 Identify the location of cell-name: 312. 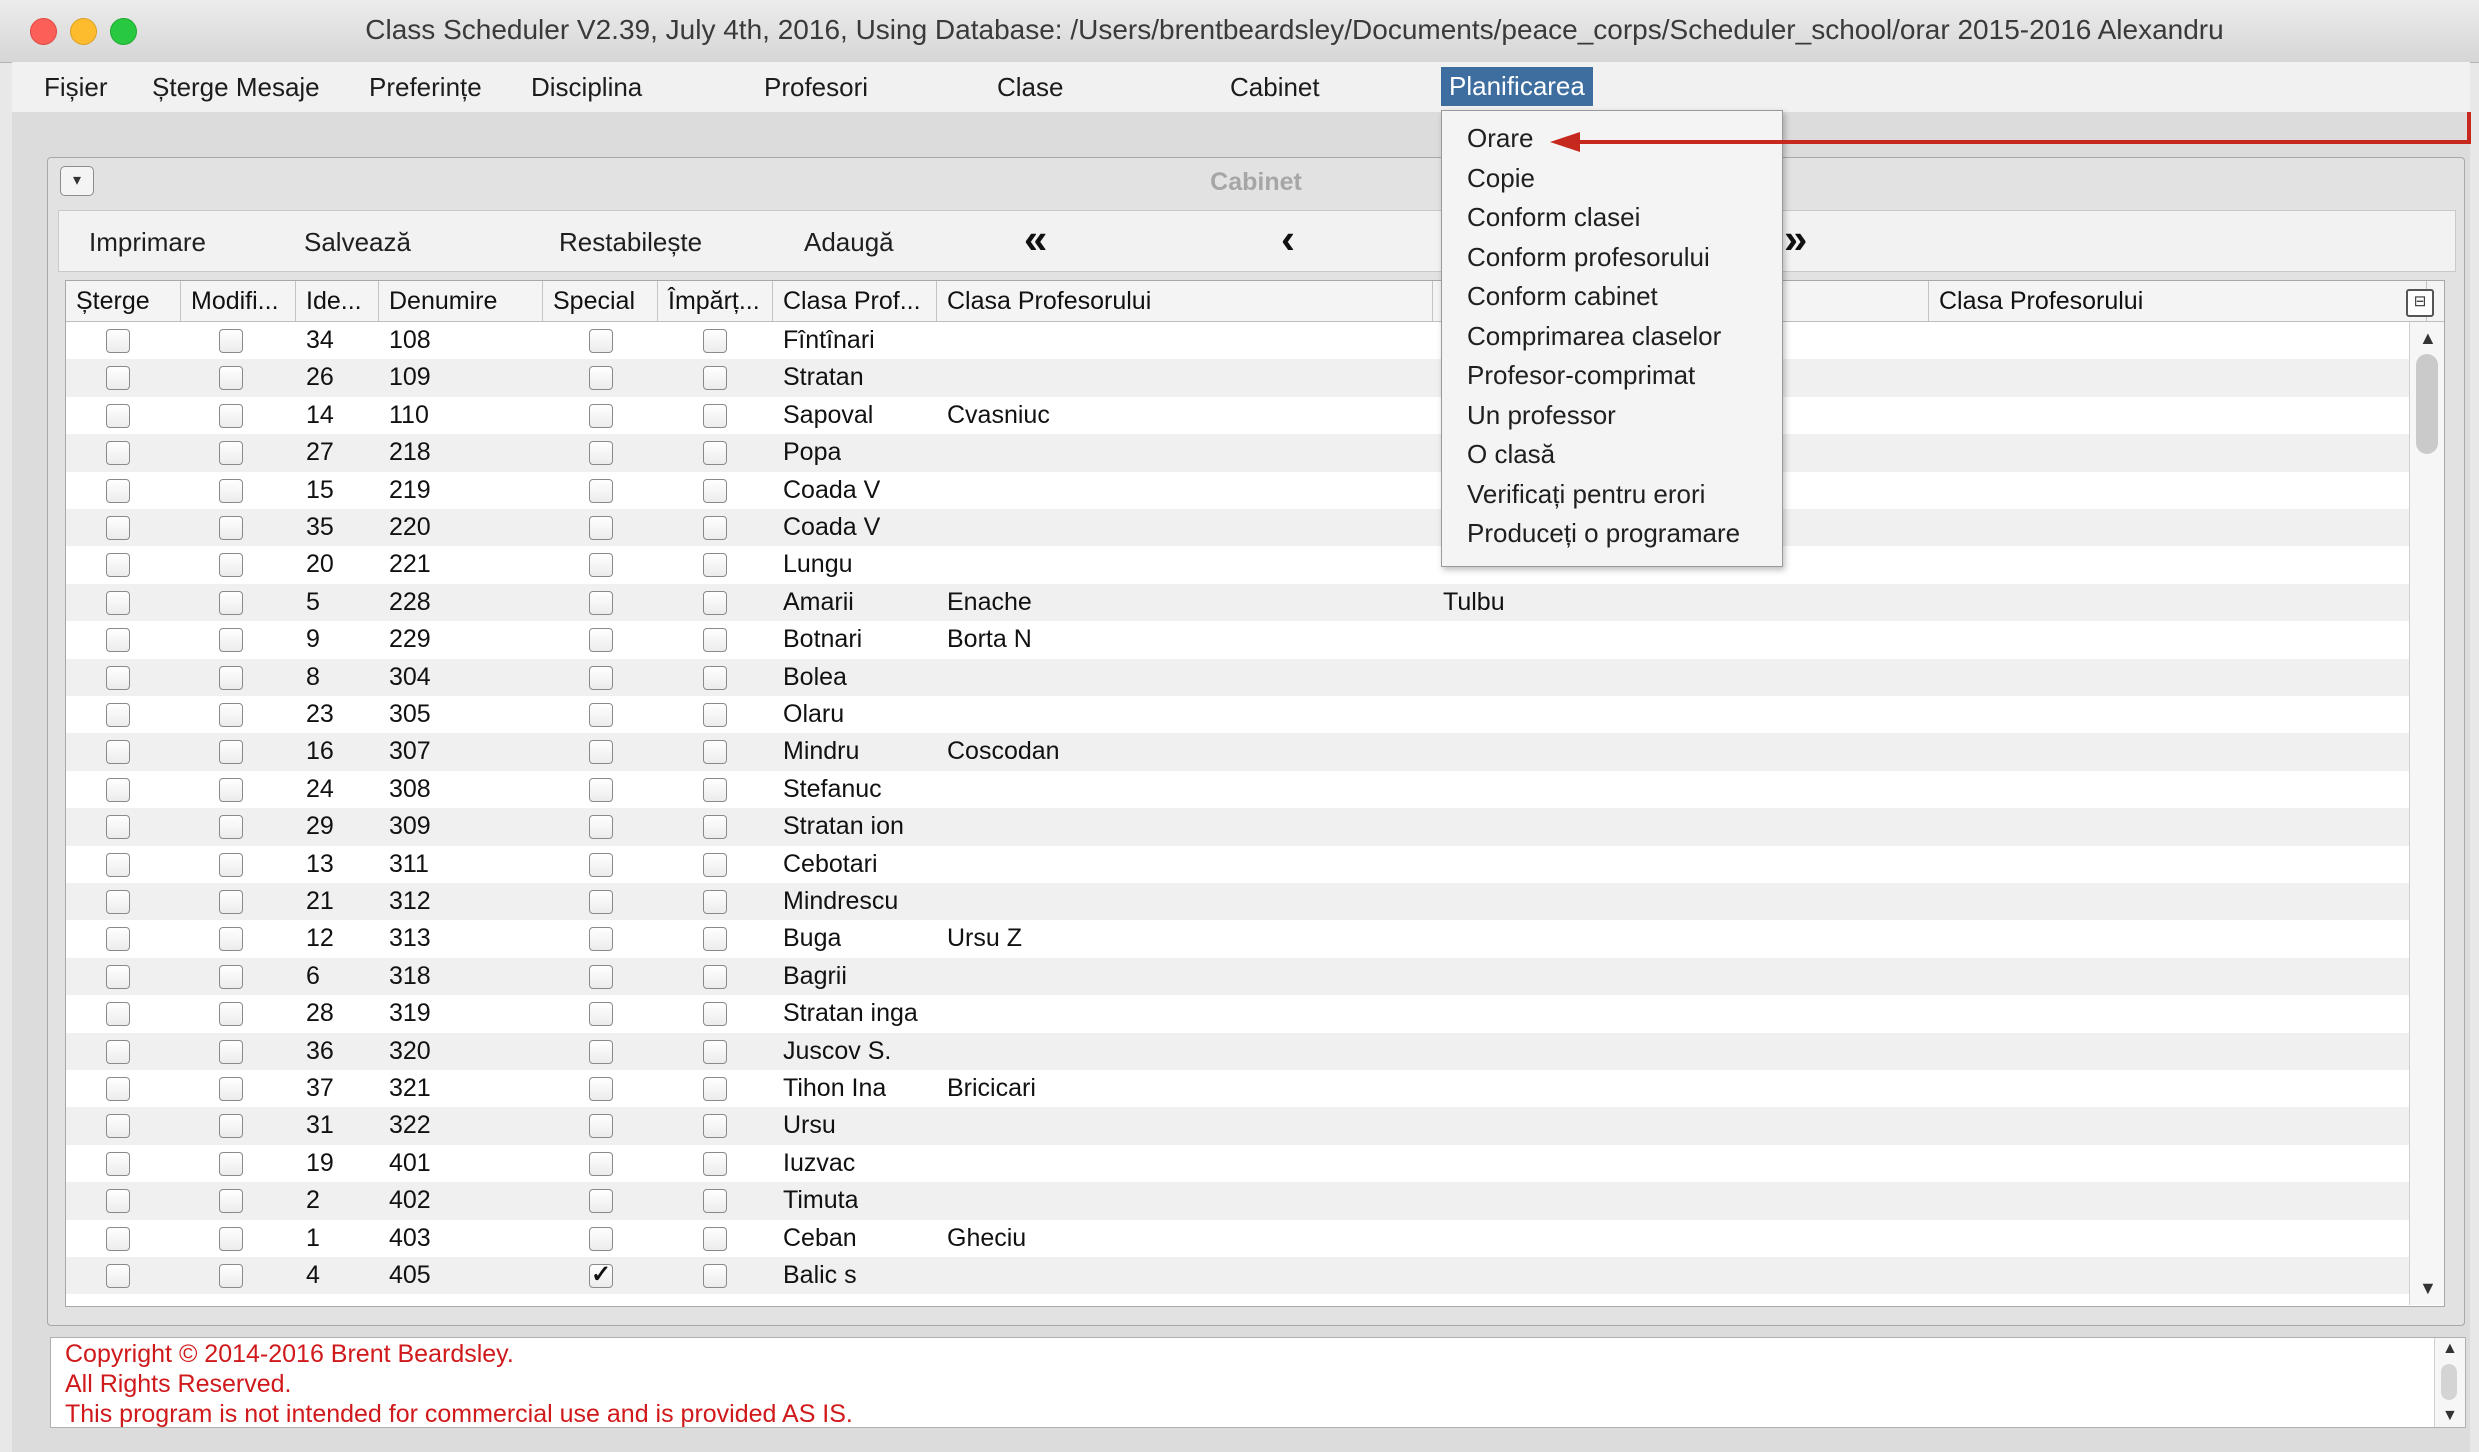
(410, 901).